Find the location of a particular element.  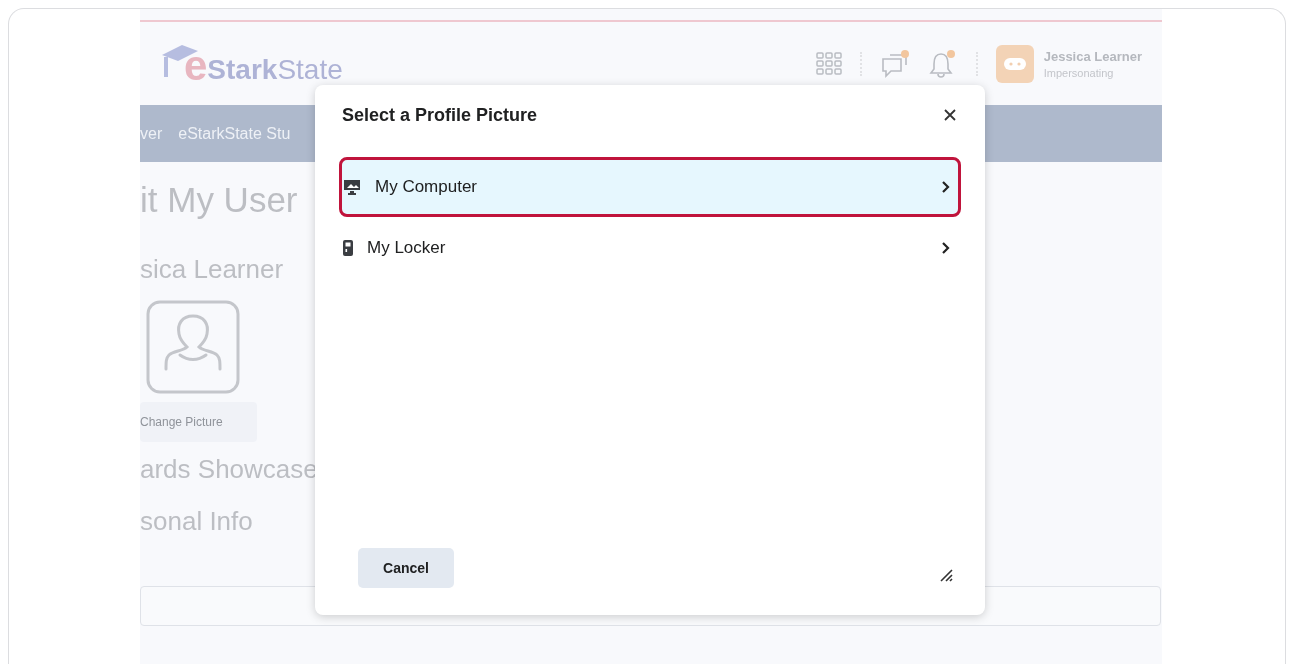

grid-icon is located at coordinates (828, 63).